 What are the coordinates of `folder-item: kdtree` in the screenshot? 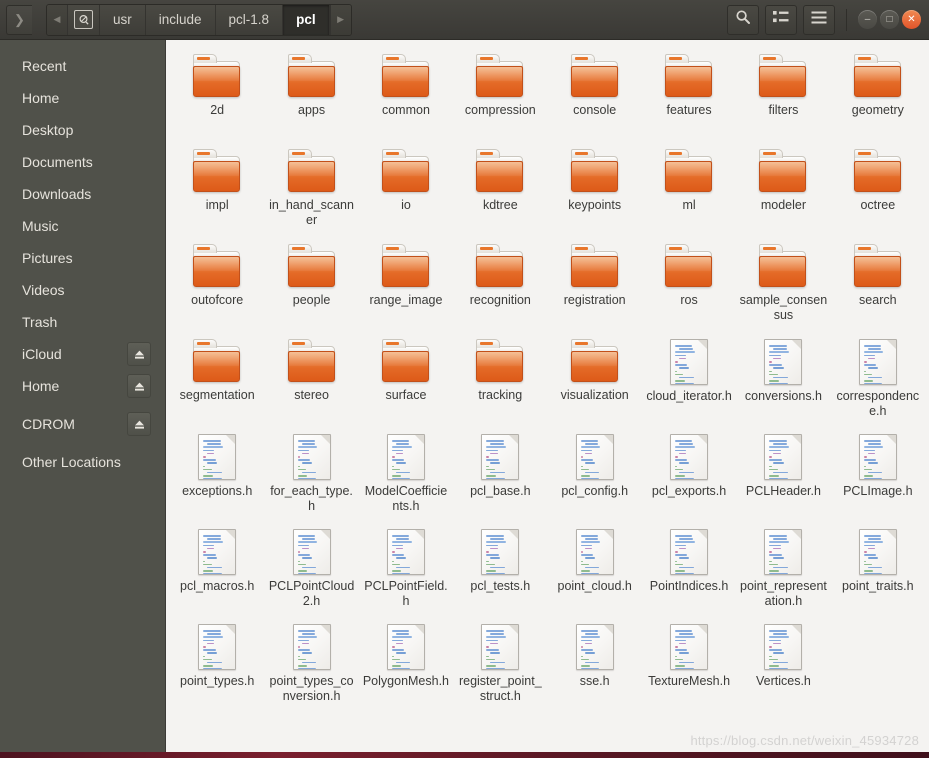 It's located at (500, 190).